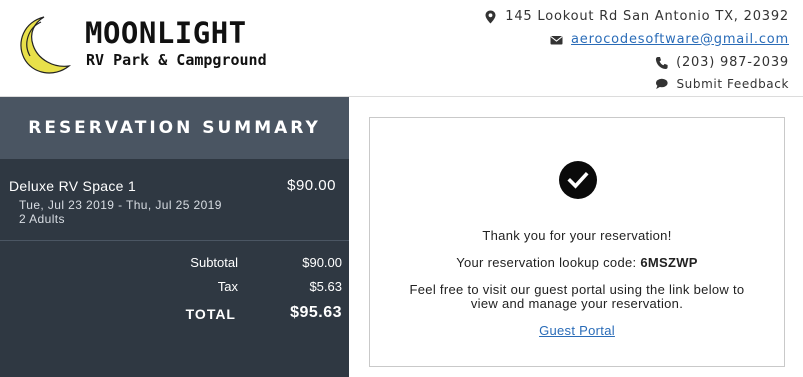 The image size is (803, 377). Describe the element at coordinates (732, 62) in the screenshot. I see `phone-text: (203) 987-2039` at that location.